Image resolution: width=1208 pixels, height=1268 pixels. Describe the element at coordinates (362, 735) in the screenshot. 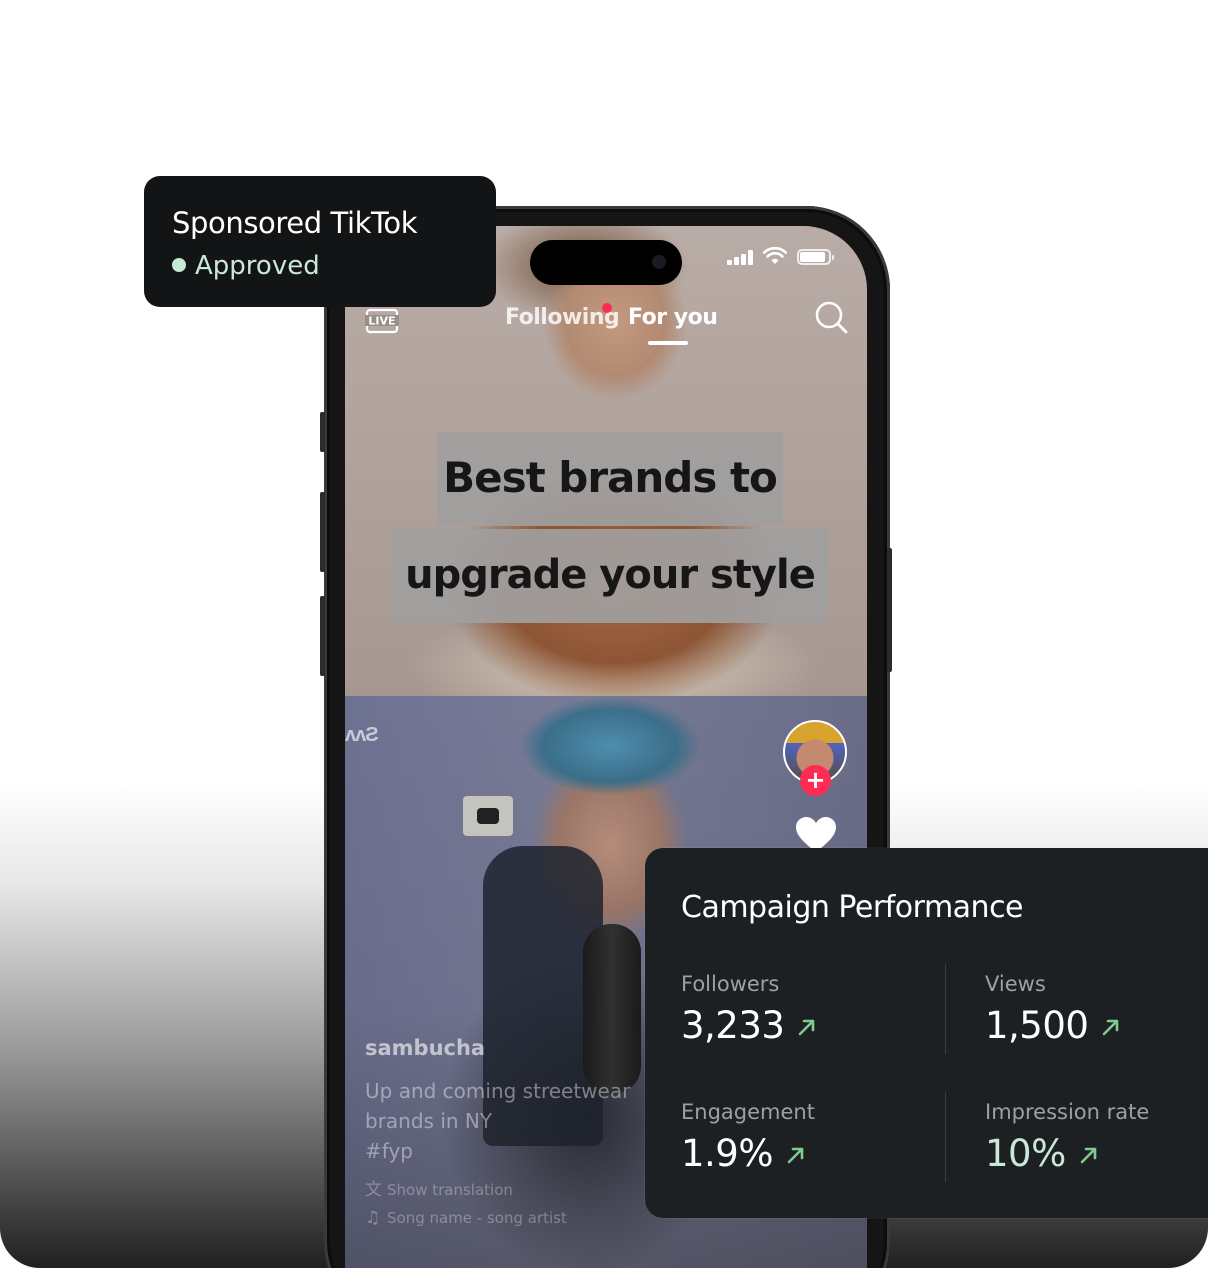

I see `neon-sign: ᴧᴧƧ` at that location.